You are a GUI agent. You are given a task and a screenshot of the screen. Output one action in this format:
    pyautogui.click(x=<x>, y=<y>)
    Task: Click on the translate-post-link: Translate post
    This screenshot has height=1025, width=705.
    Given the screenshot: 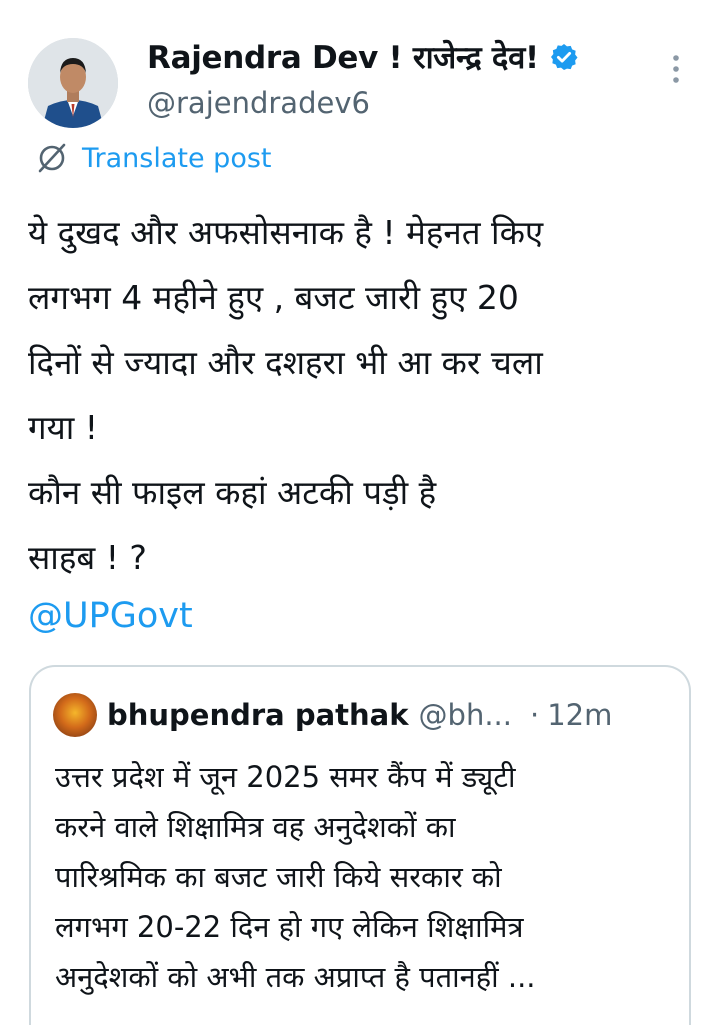 What is the action you would take?
    pyautogui.click(x=152, y=158)
    